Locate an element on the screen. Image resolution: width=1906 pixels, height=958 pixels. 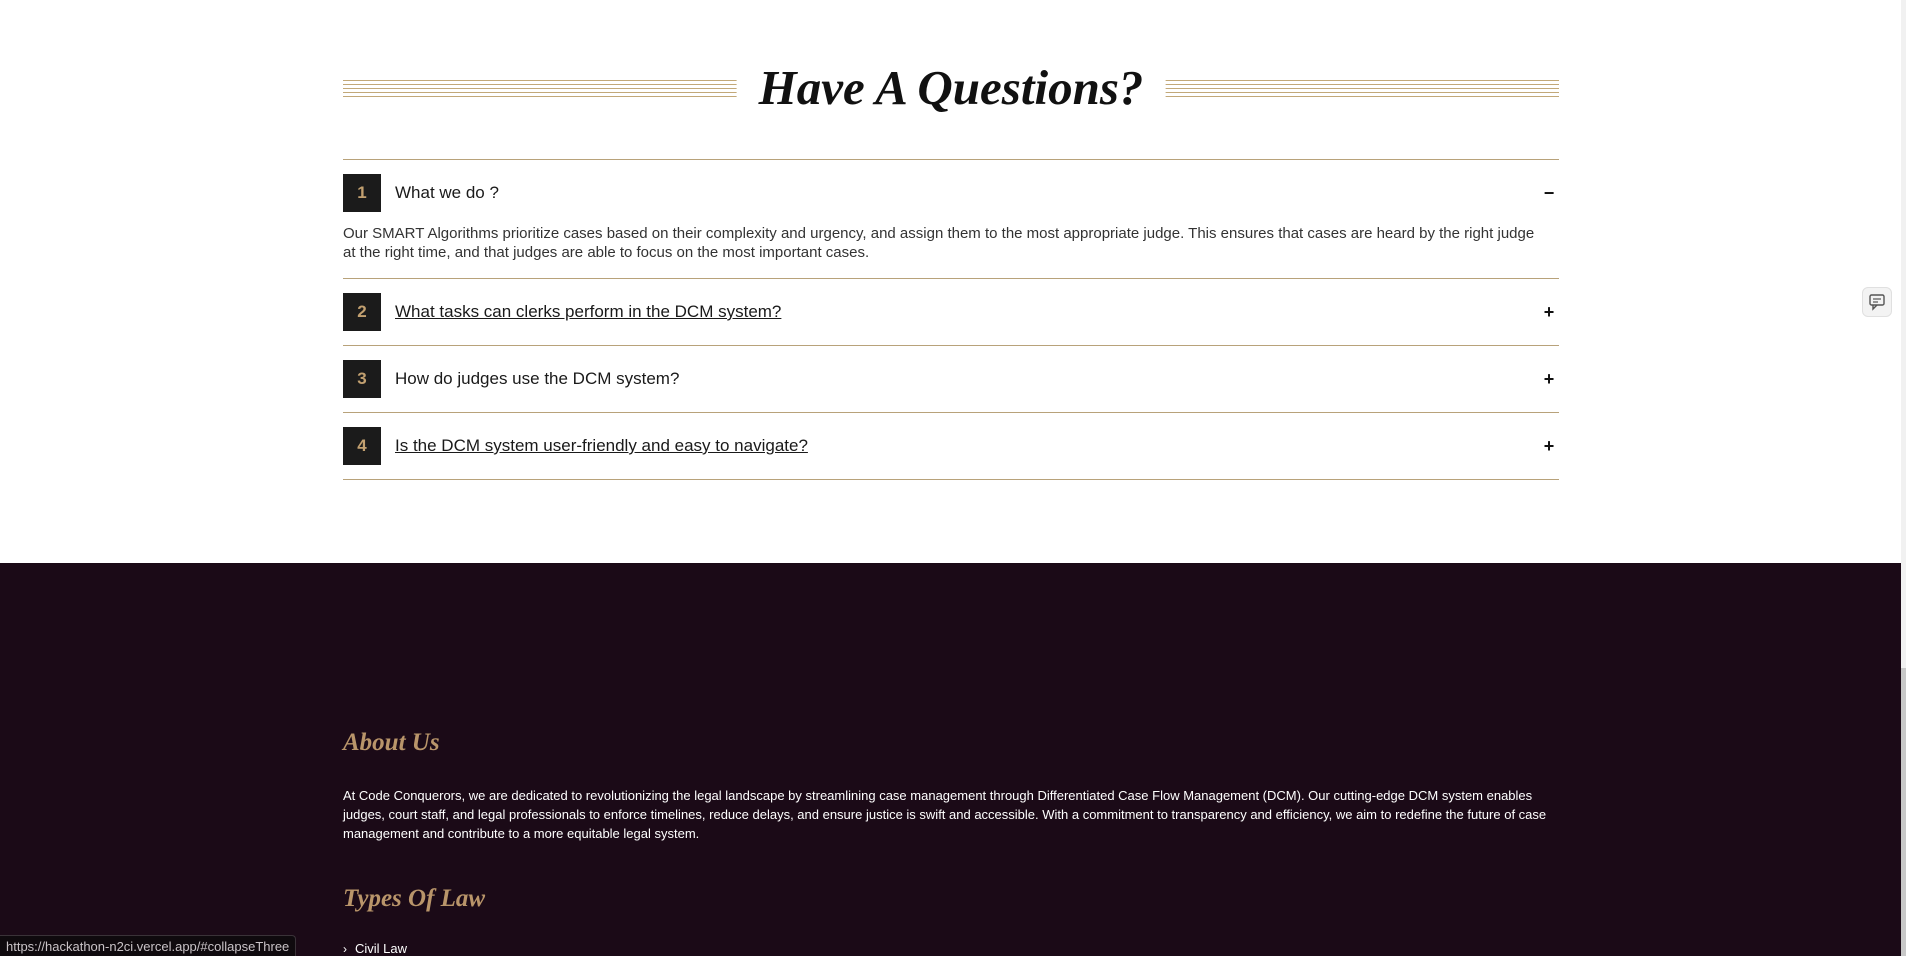
chat-feedback-icon is located at coordinates (1877, 302).